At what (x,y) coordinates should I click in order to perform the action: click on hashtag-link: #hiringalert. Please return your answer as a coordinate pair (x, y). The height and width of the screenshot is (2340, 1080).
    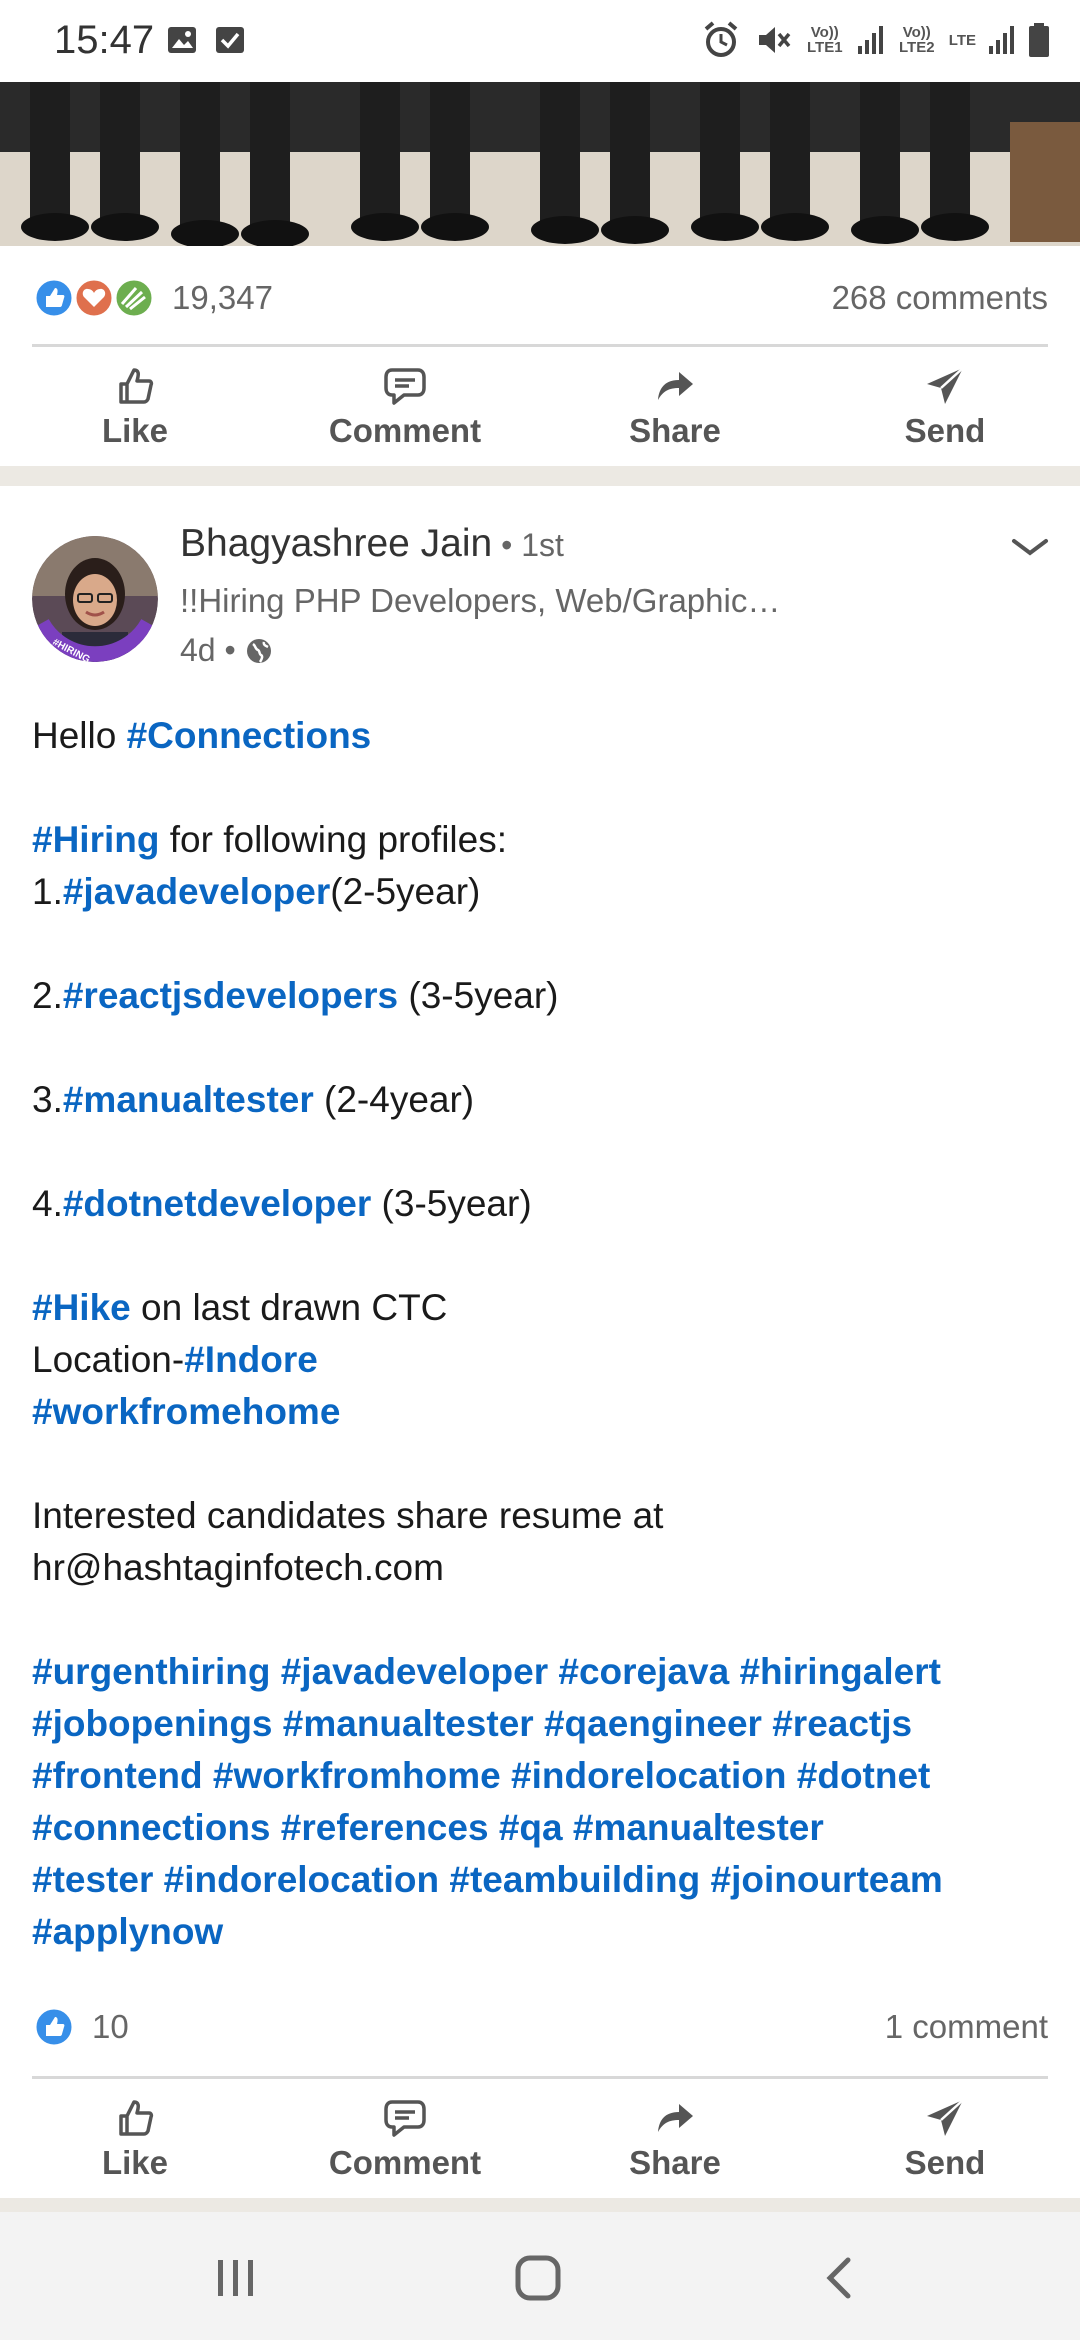
    Looking at the image, I should click on (840, 1671).